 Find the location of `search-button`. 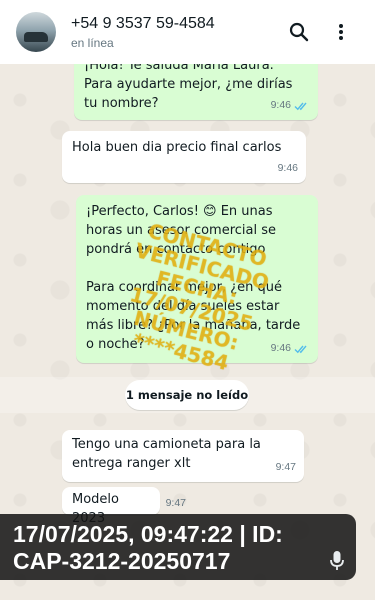

search-button is located at coordinates (299, 32).